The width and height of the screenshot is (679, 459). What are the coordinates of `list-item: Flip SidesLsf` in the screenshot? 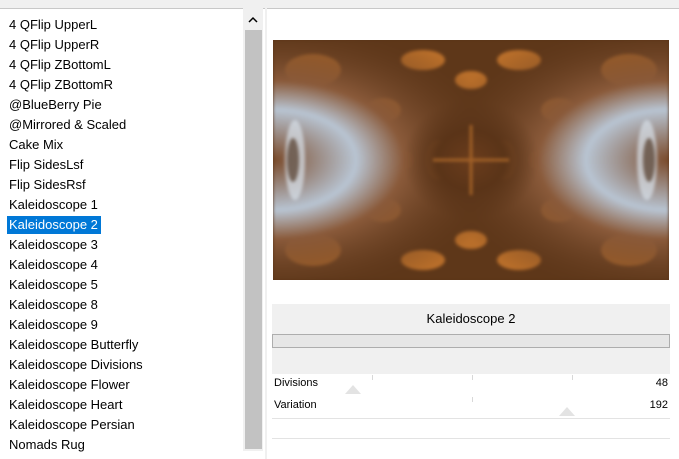 It's located at (121, 165).